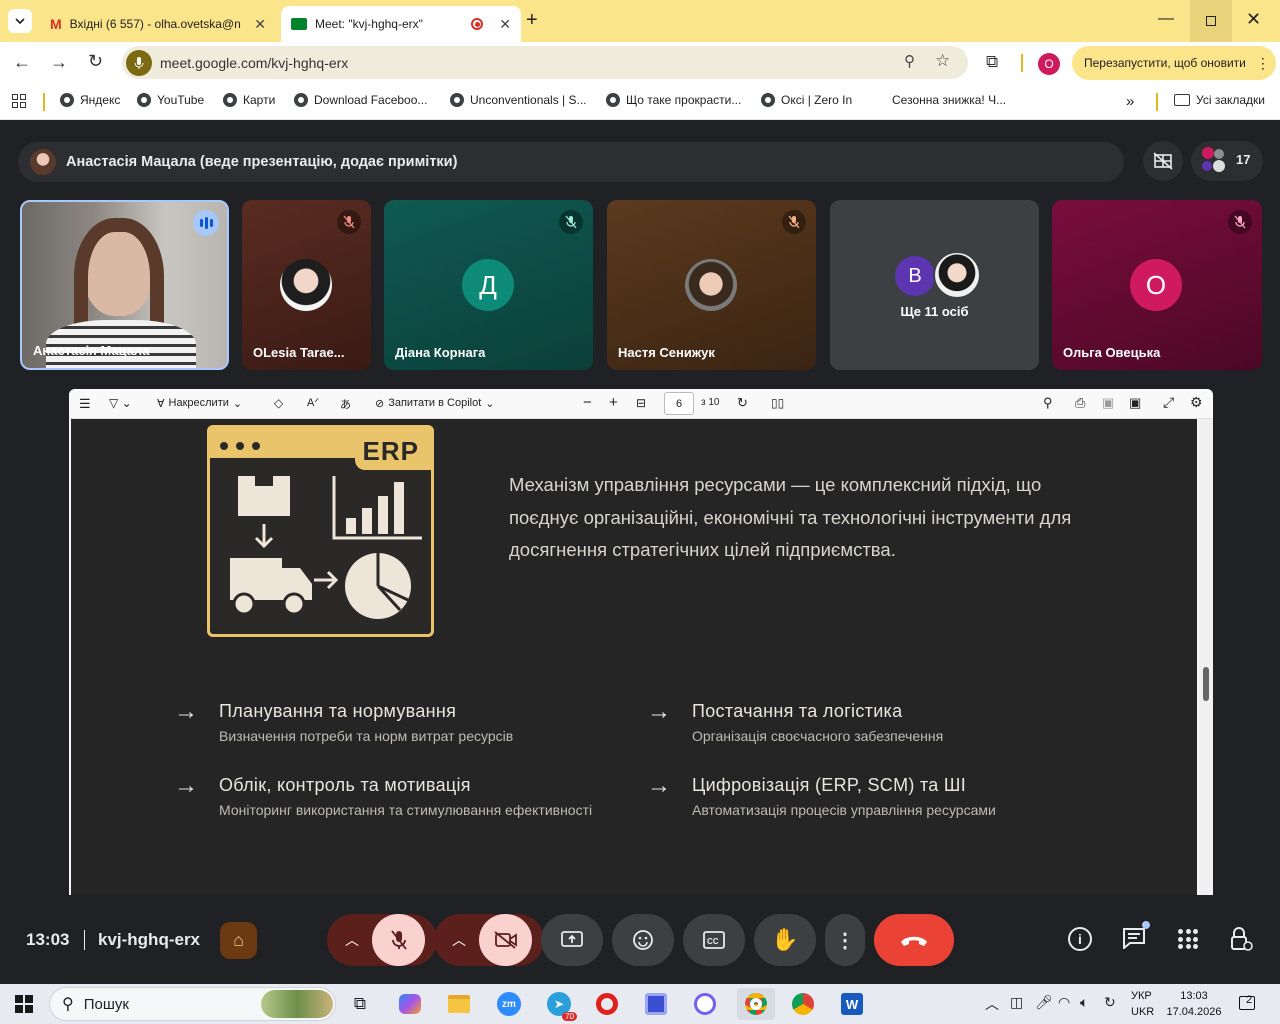 Image resolution: width=1280 pixels, height=1024 pixels. What do you see at coordinates (1219, 100) in the screenshot?
I see `all-bookmarks-button: Усі закладки` at bounding box center [1219, 100].